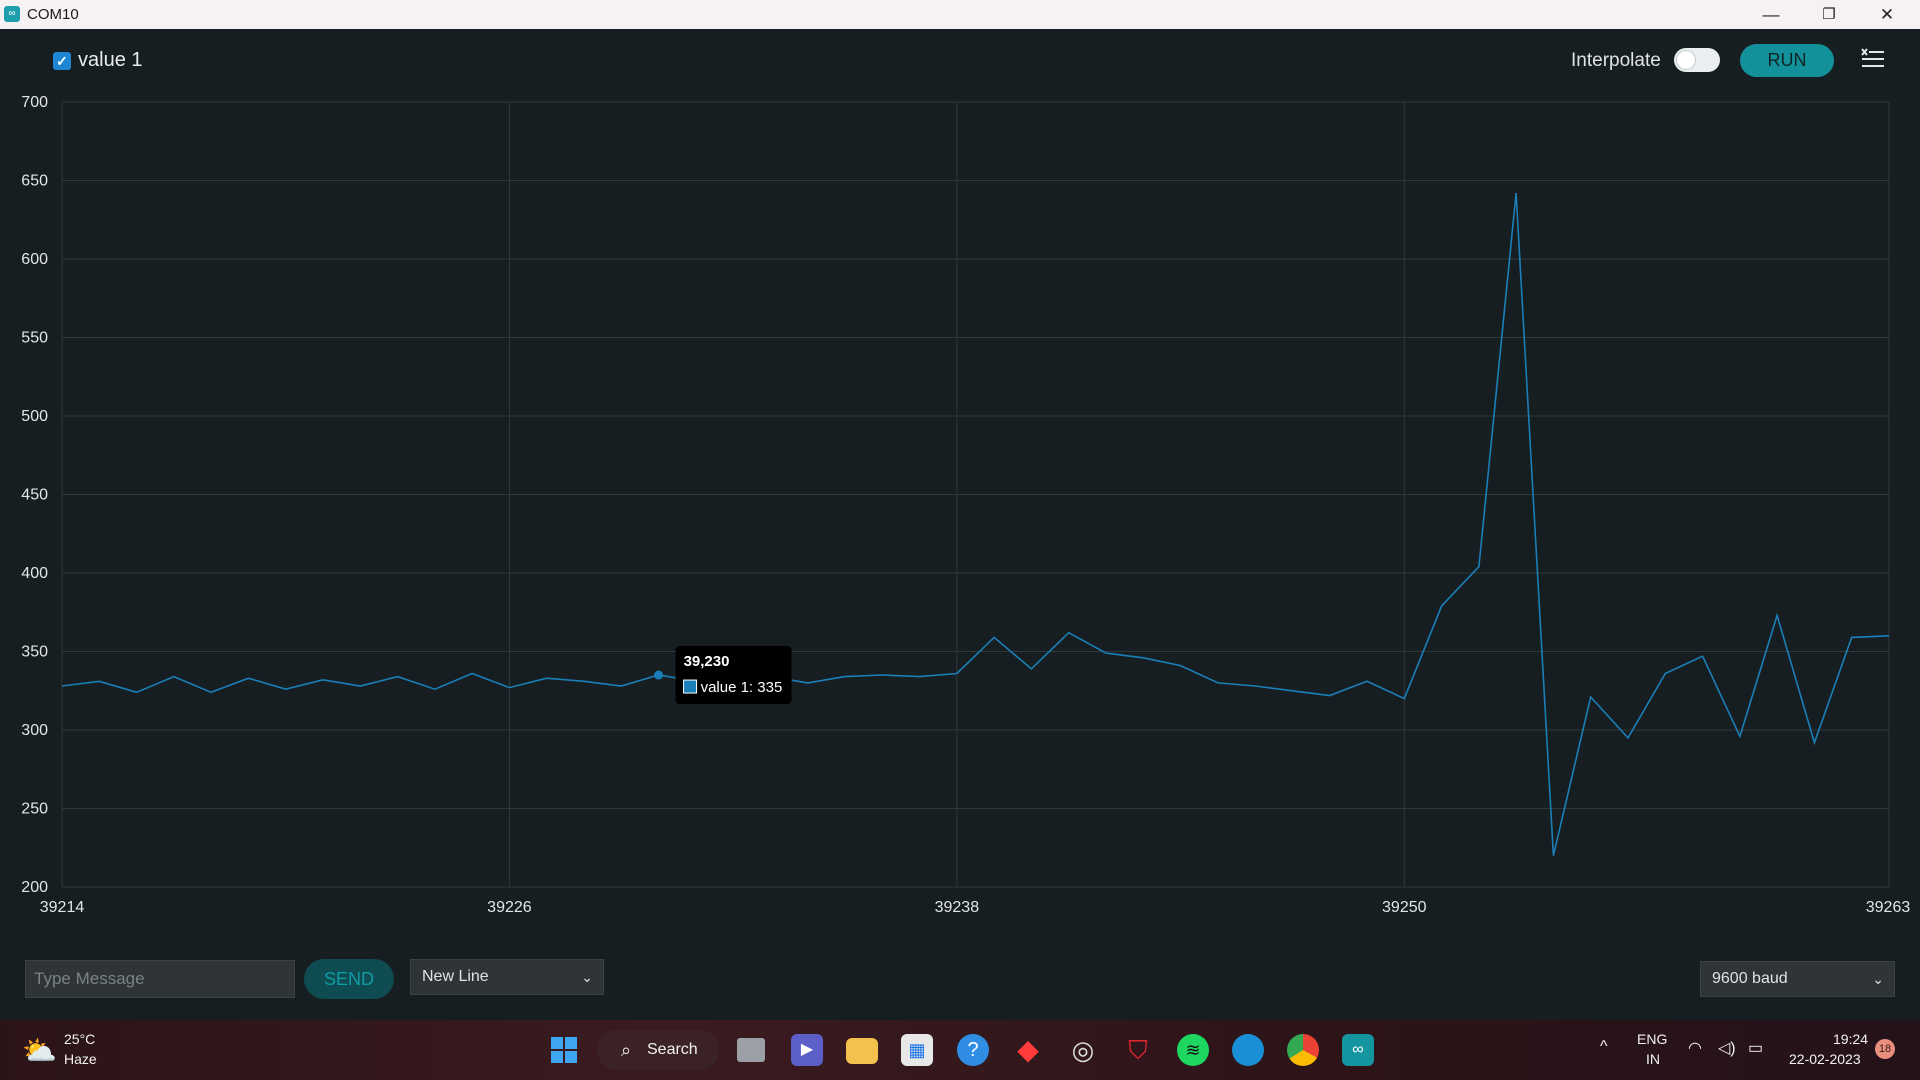  Describe the element at coordinates (1797, 979) in the screenshot. I see `baud-rate-select: 9600 baud ⌄` at that location.